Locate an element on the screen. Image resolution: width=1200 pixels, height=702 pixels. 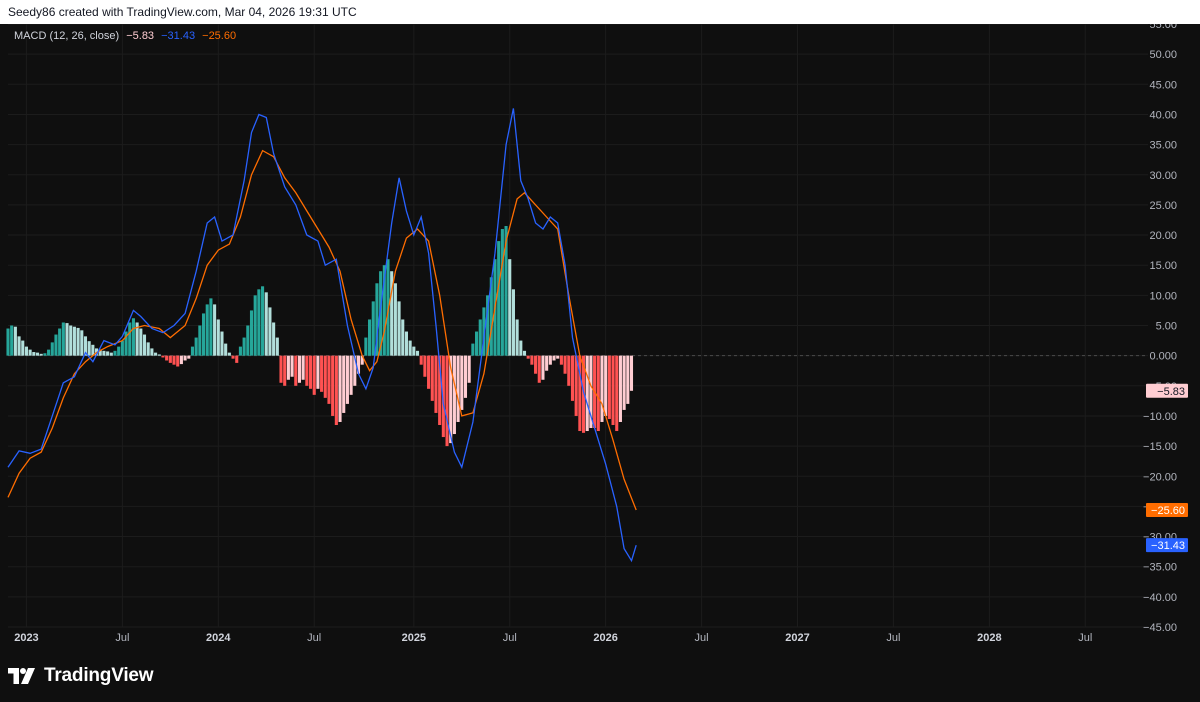
x-tick-label: 2025 is located at coordinates (414, 638).